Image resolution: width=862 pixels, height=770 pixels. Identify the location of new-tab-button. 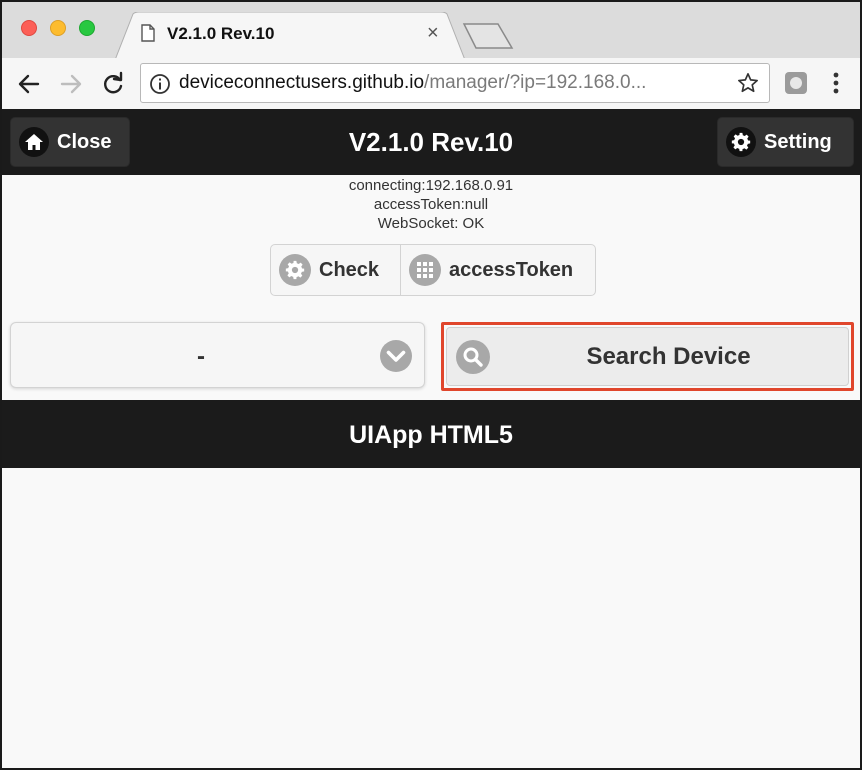
(488, 38).